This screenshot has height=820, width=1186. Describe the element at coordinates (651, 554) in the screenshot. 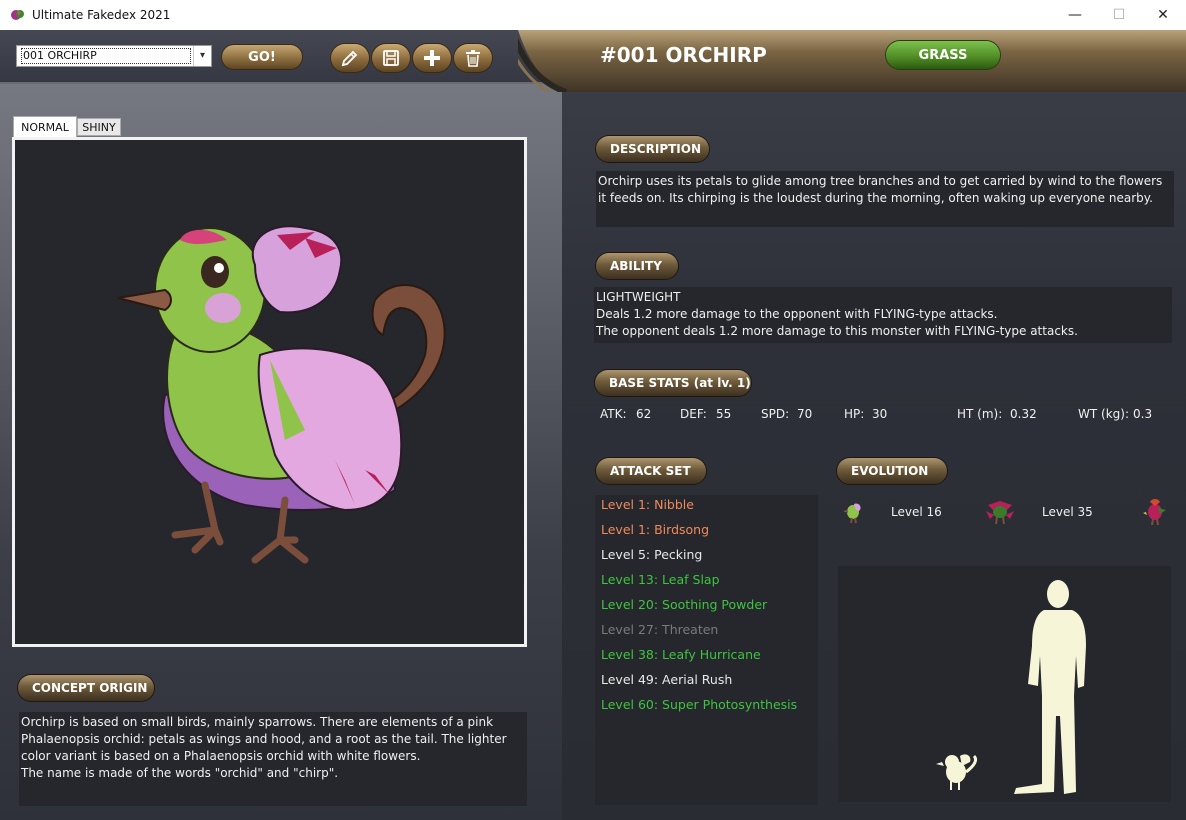

I see `attack-item: Level 5: Pecking` at that location.